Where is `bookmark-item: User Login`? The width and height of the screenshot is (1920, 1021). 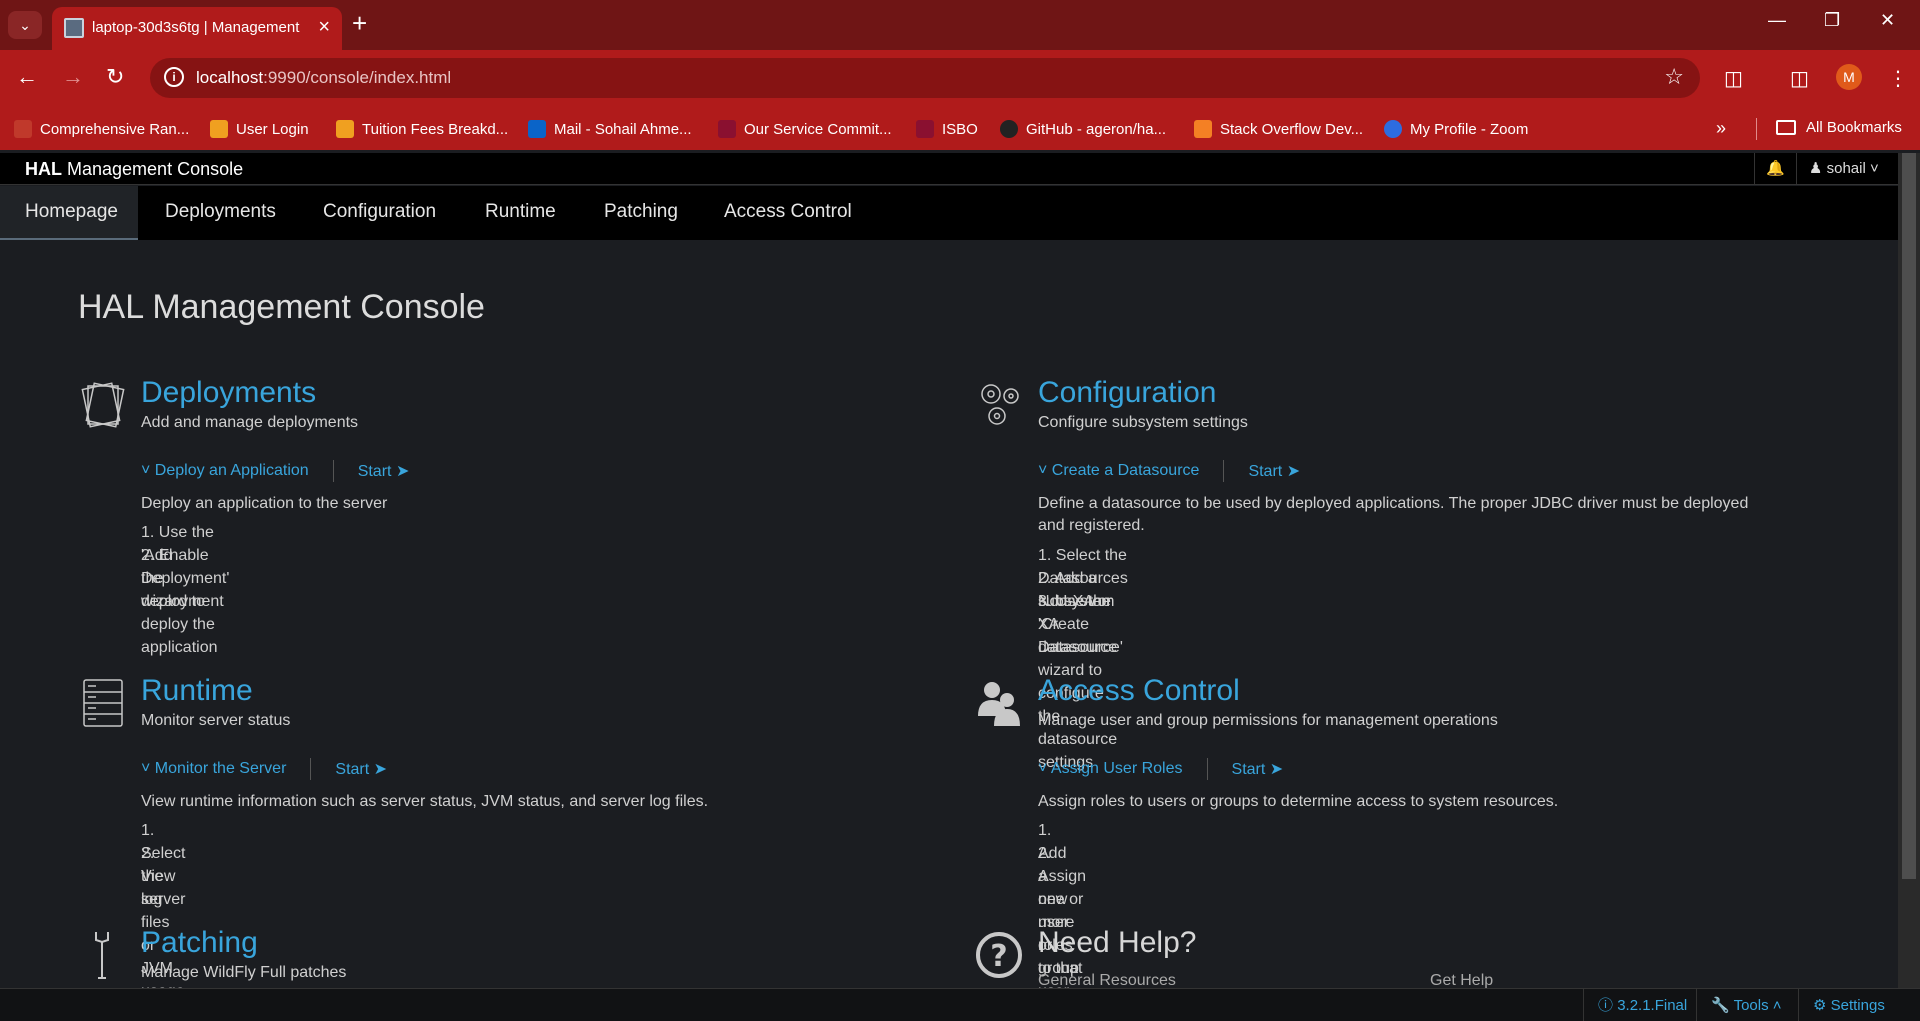
bookmark-item: User Login is located at coordinates (259, 129).